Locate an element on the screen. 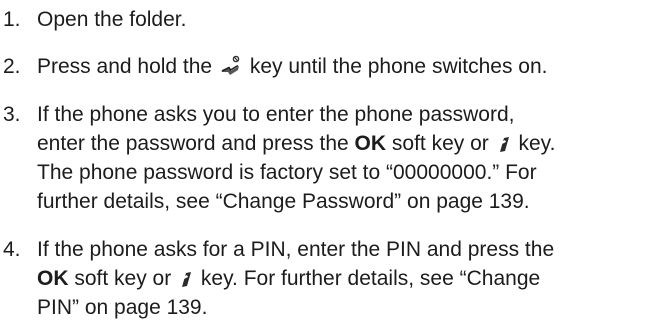 This screenshot has height=333, width=652. step-line: PIN” on page 139. is located at coordinates (295, 307).